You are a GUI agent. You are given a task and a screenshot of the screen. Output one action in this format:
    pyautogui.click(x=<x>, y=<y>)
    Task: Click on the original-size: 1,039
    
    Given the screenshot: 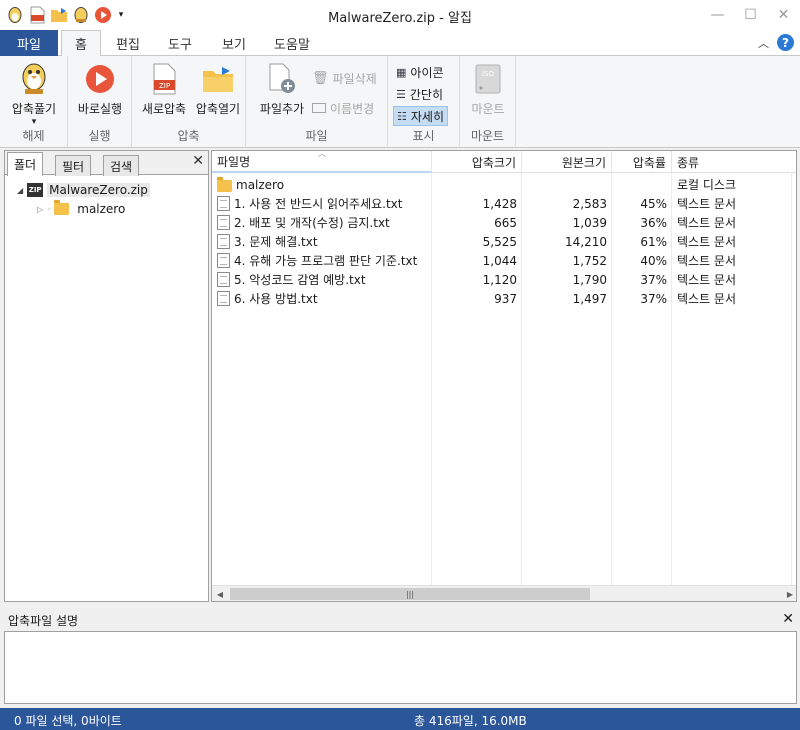 What is the action you would take?
    pyautogui.click(x=589, y=222)
    